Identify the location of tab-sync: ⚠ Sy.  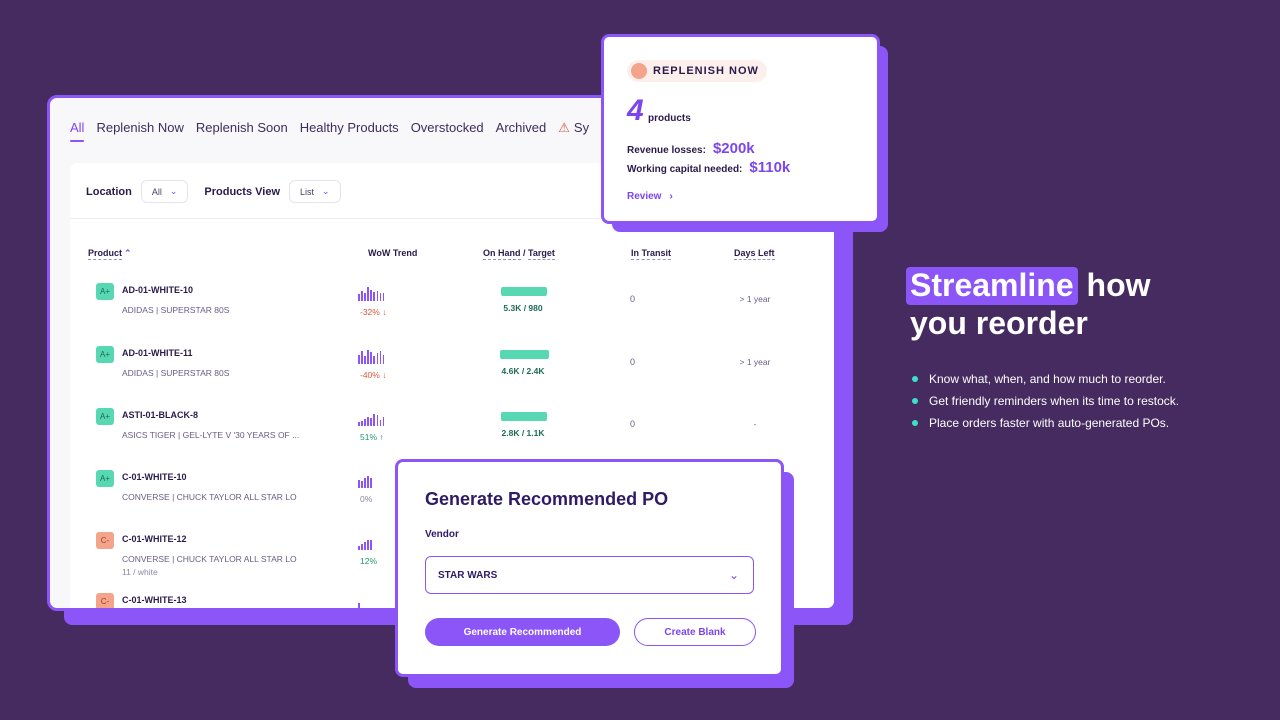
(573, 131).